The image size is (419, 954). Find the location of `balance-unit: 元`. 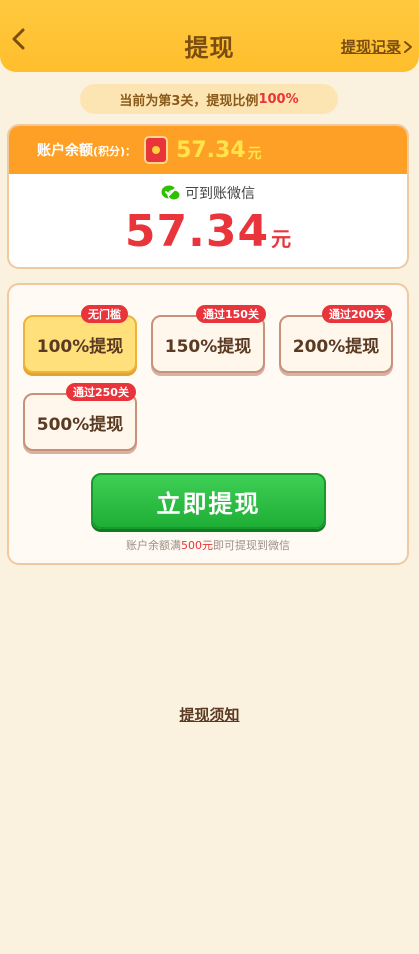

balance-unit: 元 is located at coordinates (254, 154).